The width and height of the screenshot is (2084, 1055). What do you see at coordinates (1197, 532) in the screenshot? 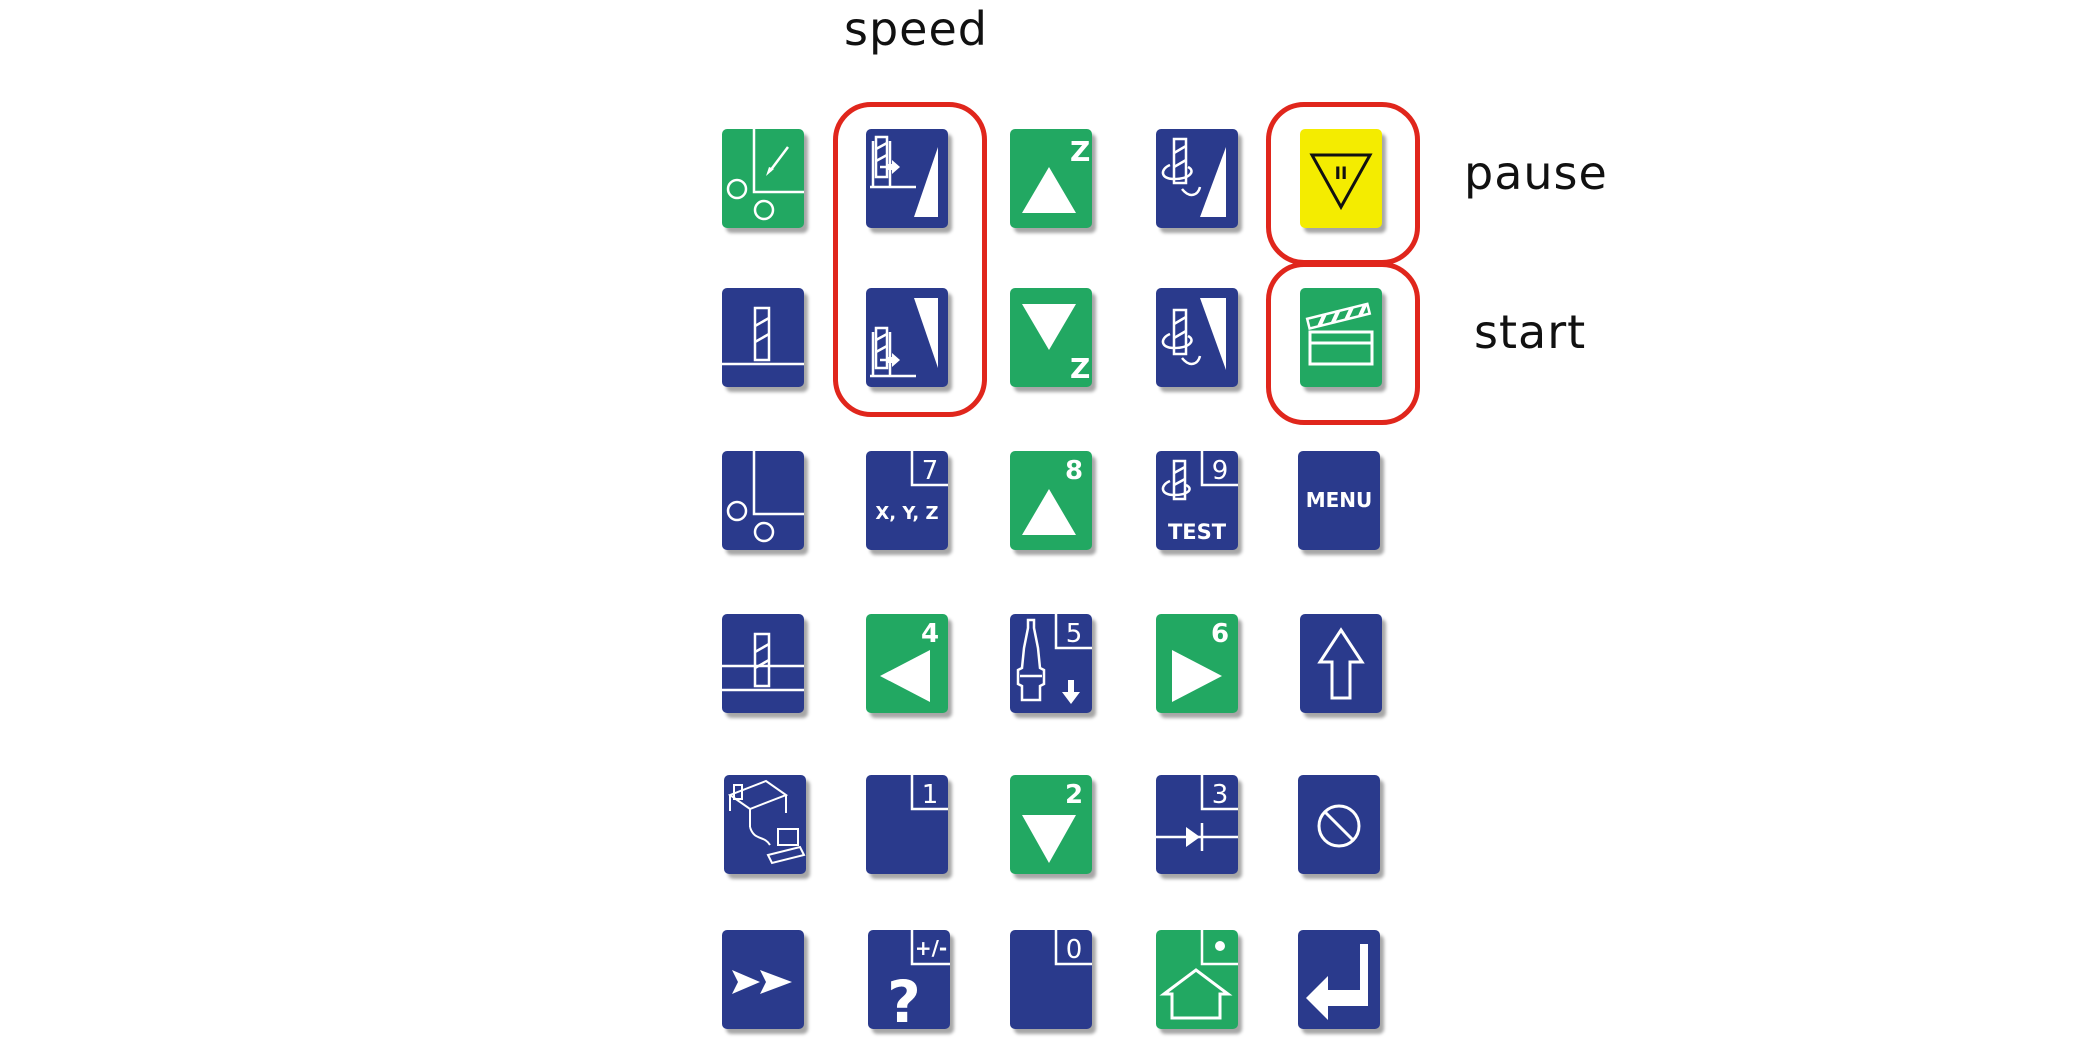
I see `test-text: TEST` at bounding box center [1197, 532].